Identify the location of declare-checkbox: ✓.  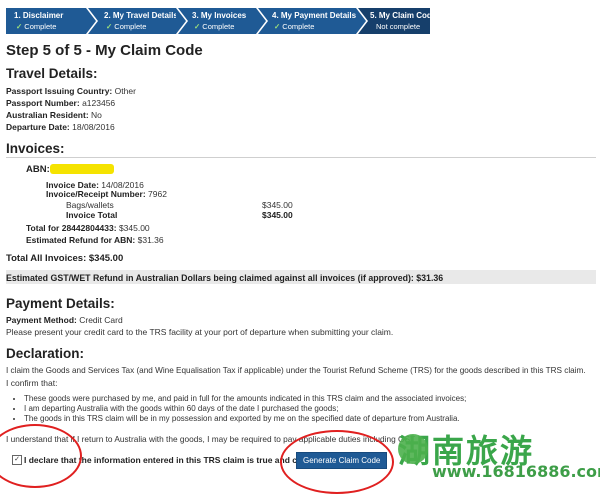
(17, 460).